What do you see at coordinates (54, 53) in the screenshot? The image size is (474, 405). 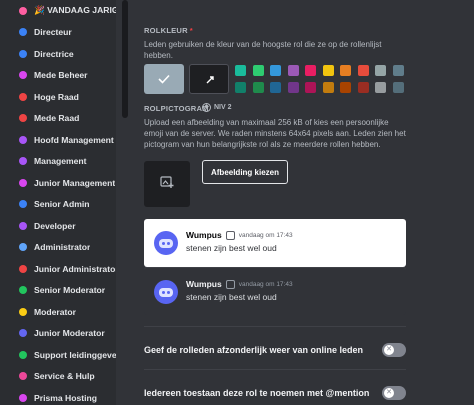 I see `role-label: Directrice` at bounding box center [54, 53].